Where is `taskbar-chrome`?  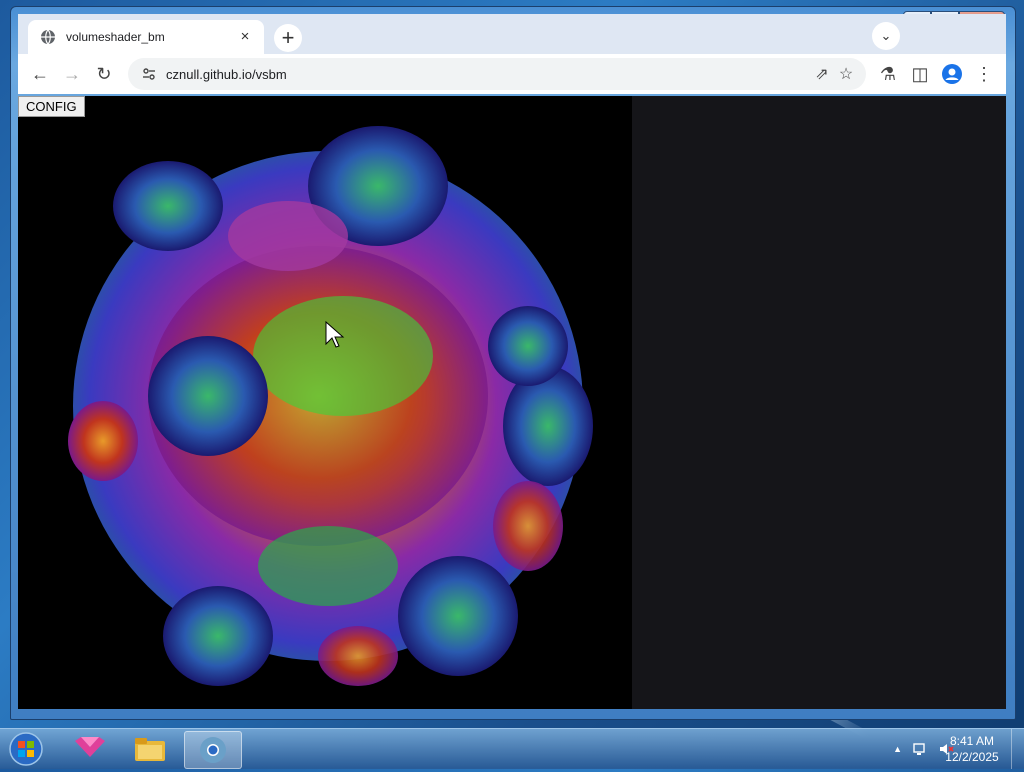
taskbar-chrome is located at coordinates (213, 750).